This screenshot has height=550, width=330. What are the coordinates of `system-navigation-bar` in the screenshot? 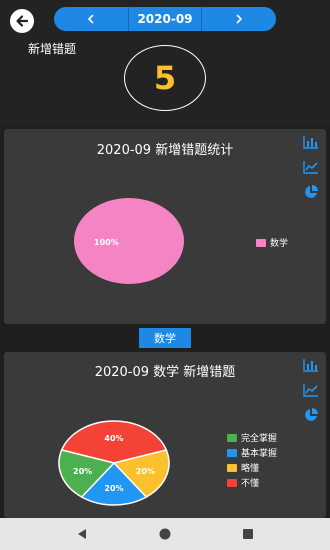 It's located at (165, 534).